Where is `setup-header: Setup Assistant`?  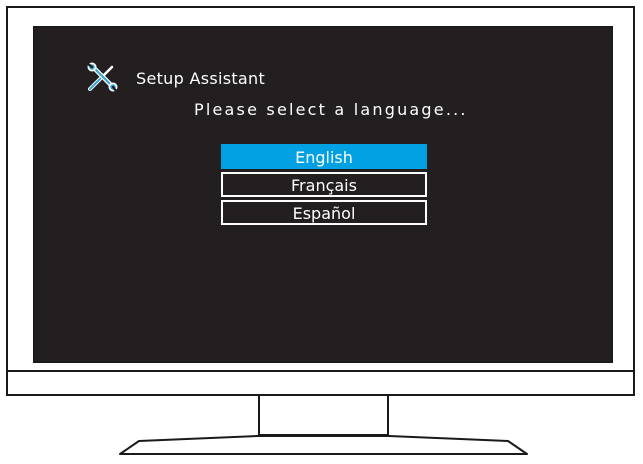 setup-header: Setup Assistant is located at coordinates (175, 78).